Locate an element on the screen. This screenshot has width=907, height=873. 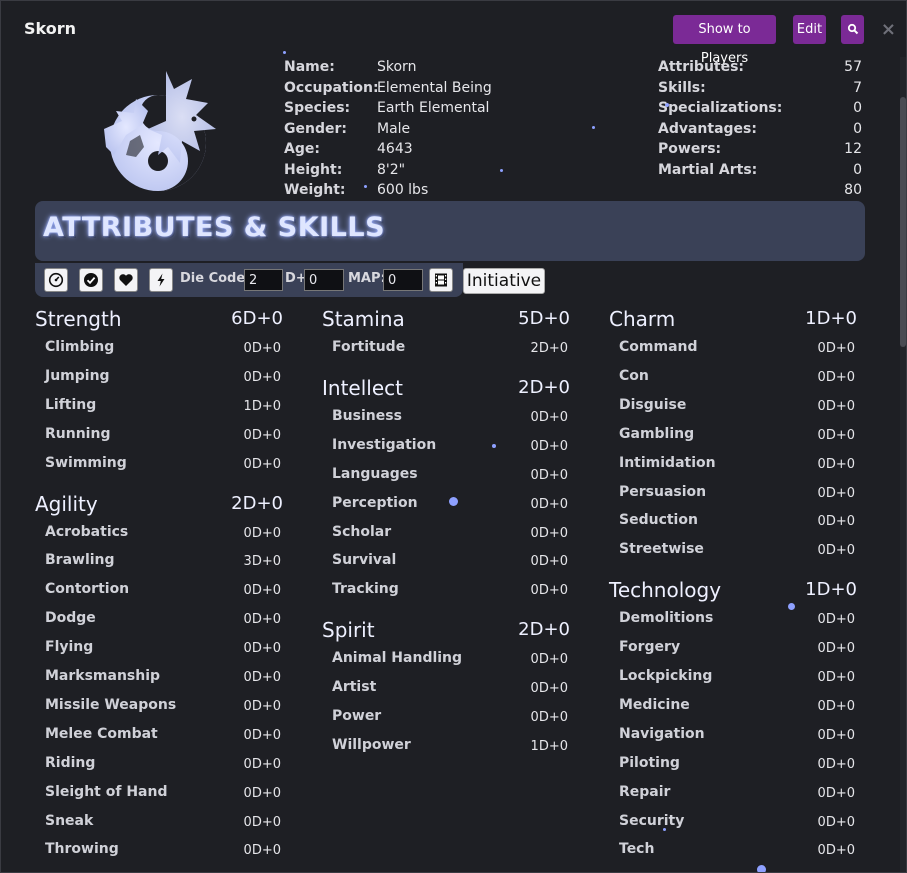
skill-name: Gambling is located at coordinates (656, 434).